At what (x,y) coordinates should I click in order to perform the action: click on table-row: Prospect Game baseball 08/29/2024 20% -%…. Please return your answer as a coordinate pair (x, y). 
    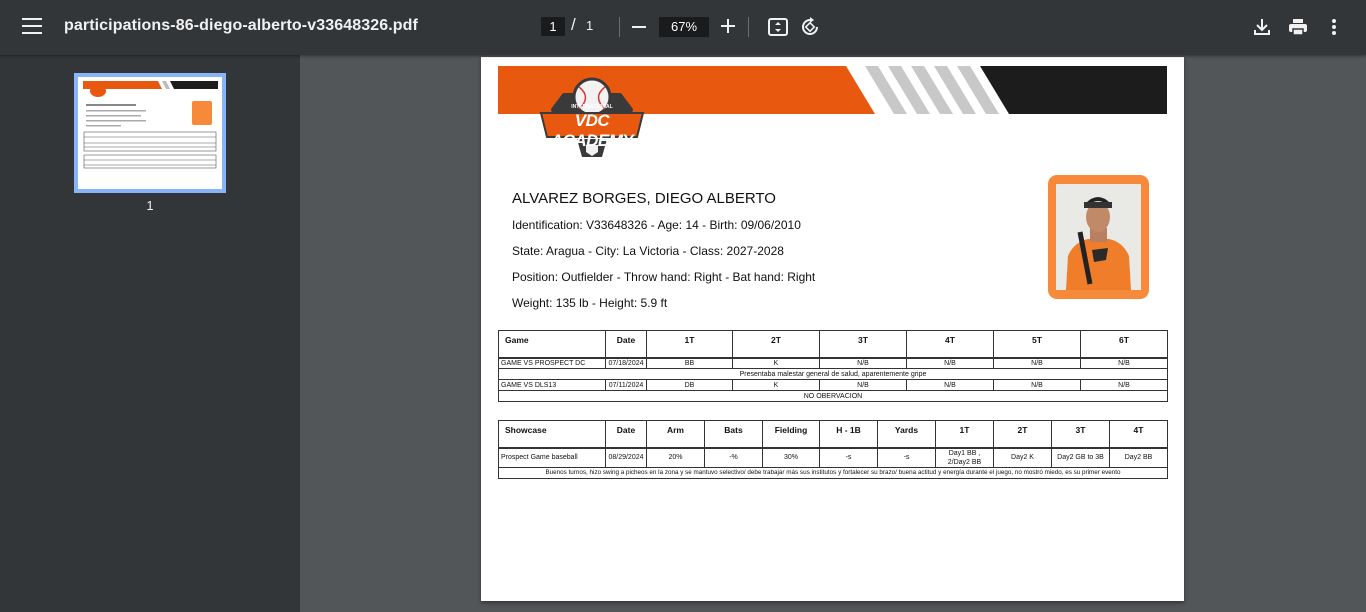
    Looking at the image, I should click on (833, 457).